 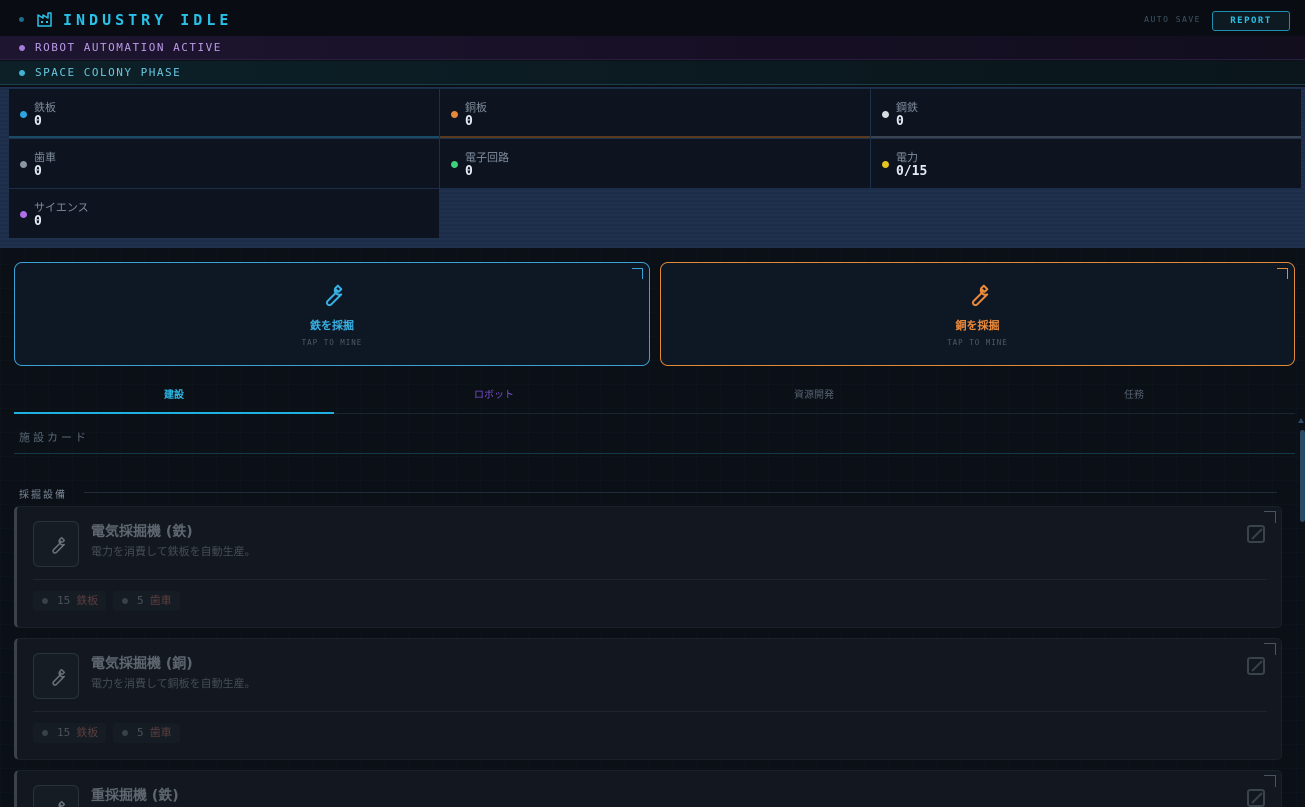 What do you see at coordinates (224, 163) in the screenshot?
I see `resource-gear: 歯車 0` at bounding box center [224, 163].